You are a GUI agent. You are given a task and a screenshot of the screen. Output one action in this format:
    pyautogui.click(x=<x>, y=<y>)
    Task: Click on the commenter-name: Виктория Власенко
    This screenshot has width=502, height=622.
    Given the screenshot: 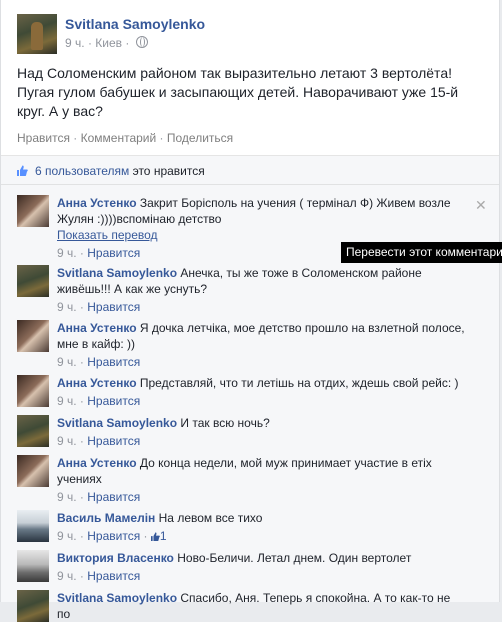 What is the action you would take?
    pyautogui.click(x=115, y=558)
    